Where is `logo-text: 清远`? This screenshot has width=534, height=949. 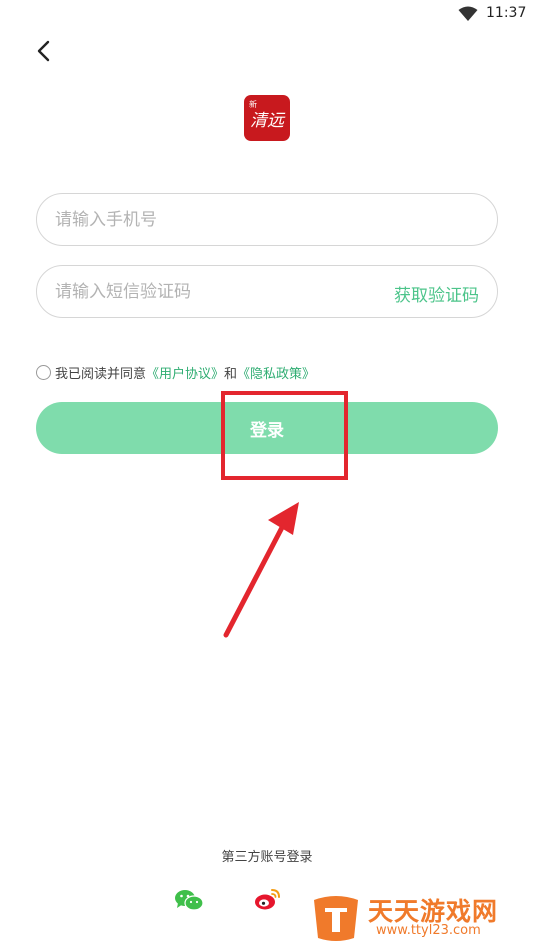
logo-text: 清远 is located at coordinates (268, 121).